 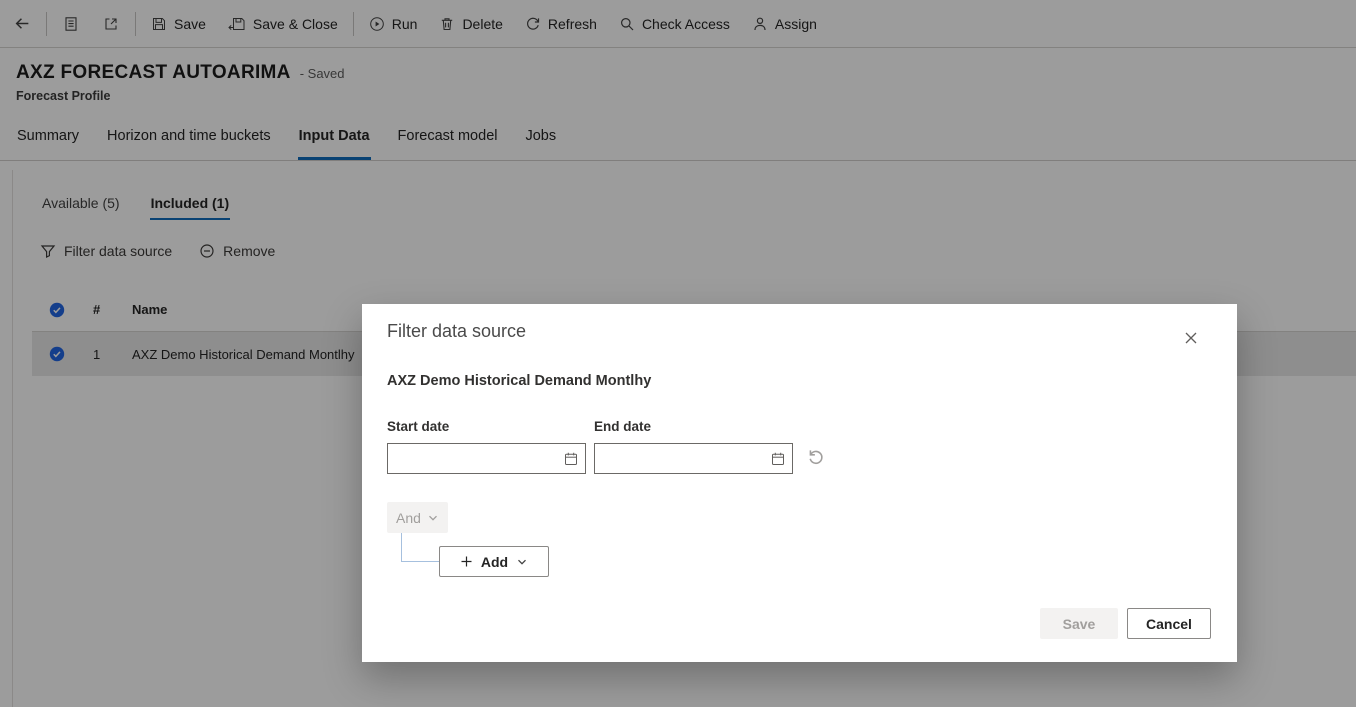 I want to click on condition-operator-dropdown: And, so click(x=417, y=517).